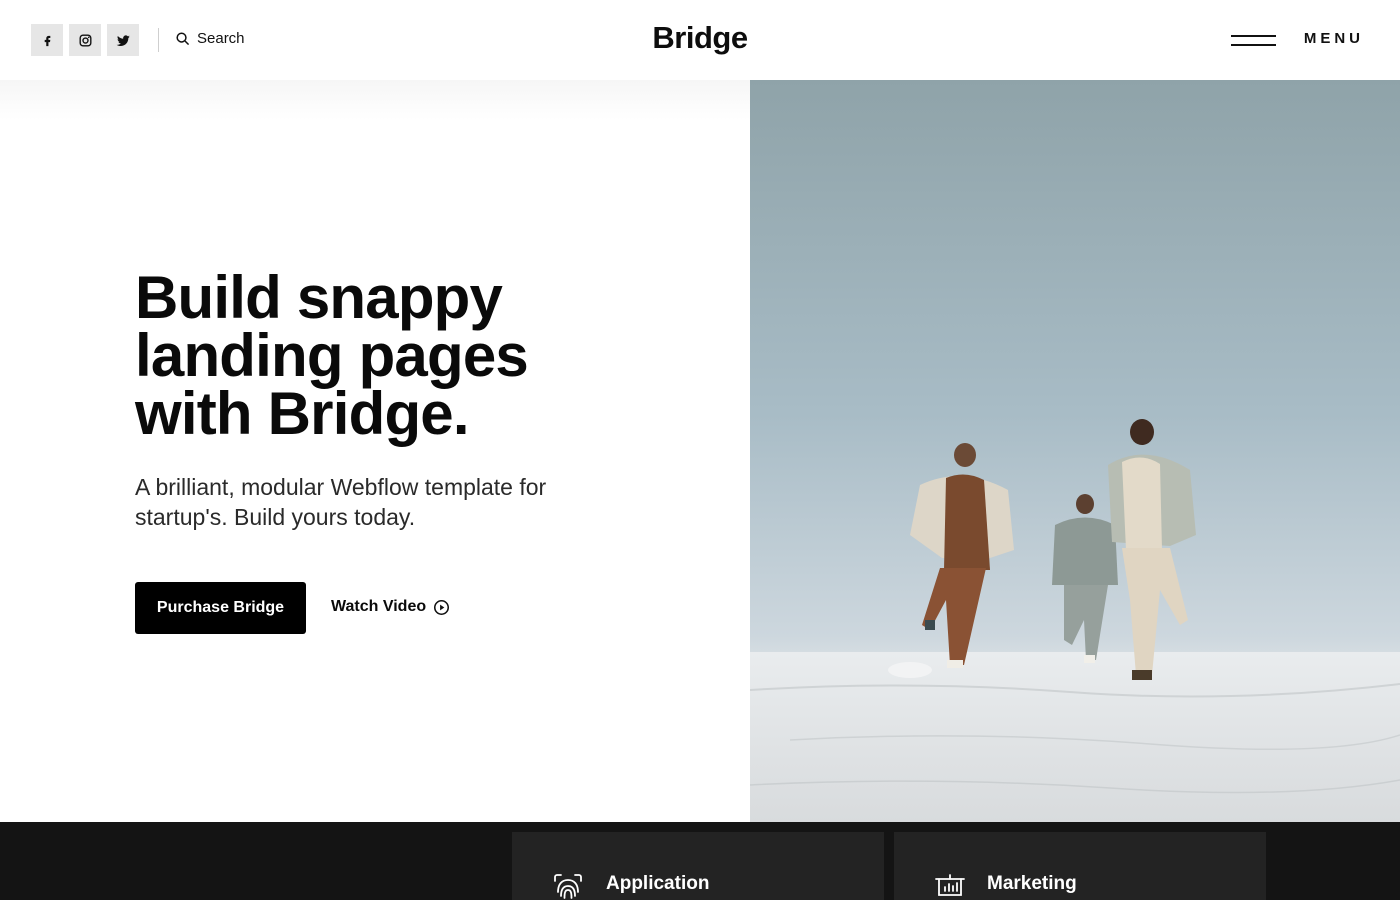 The height and width of the screenshot is (900, 1400). What do you see at coordinates (158, 40) in the screenshot?
I see `header-divider` at bounding box center [158, 40].